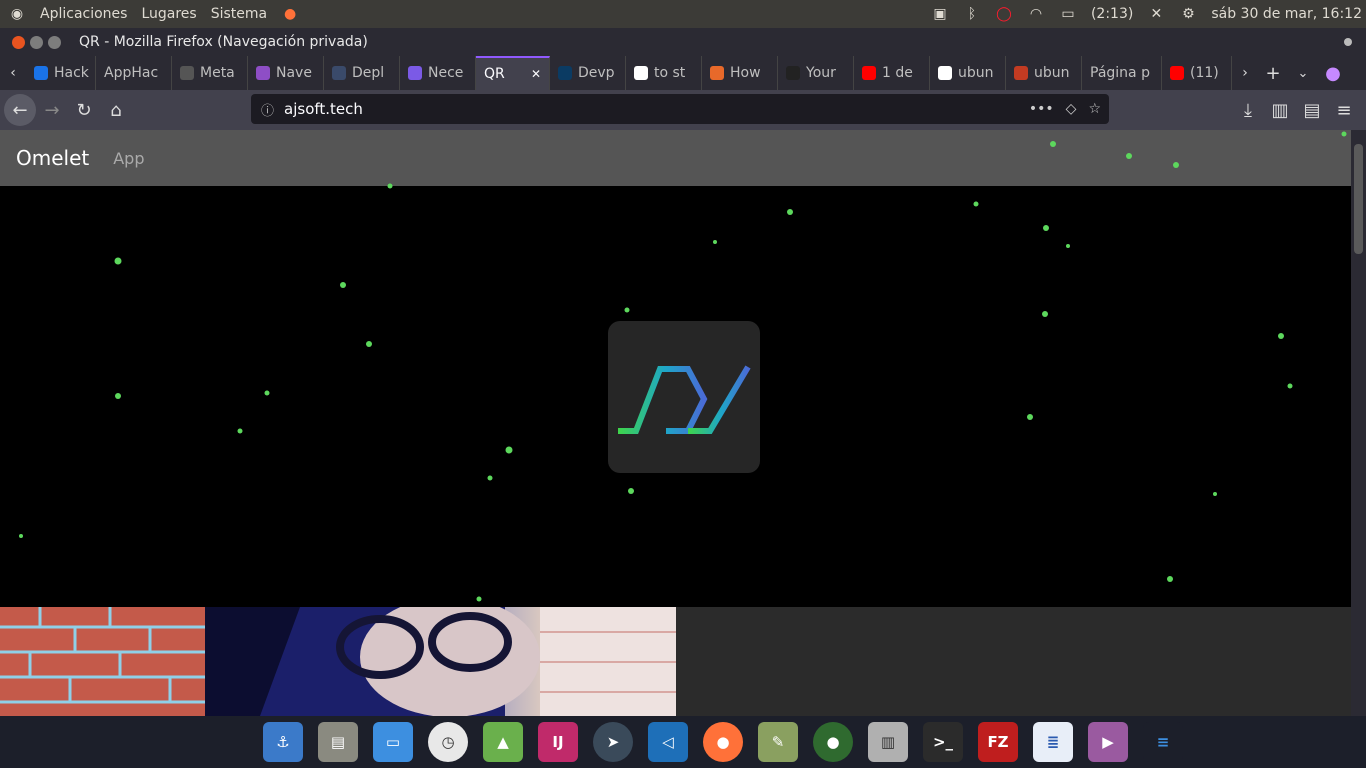 Image resolution: width=1366 pixels, height=768 pixels. I want to click on sidebar-icon: ▤, so click(1312, 110).